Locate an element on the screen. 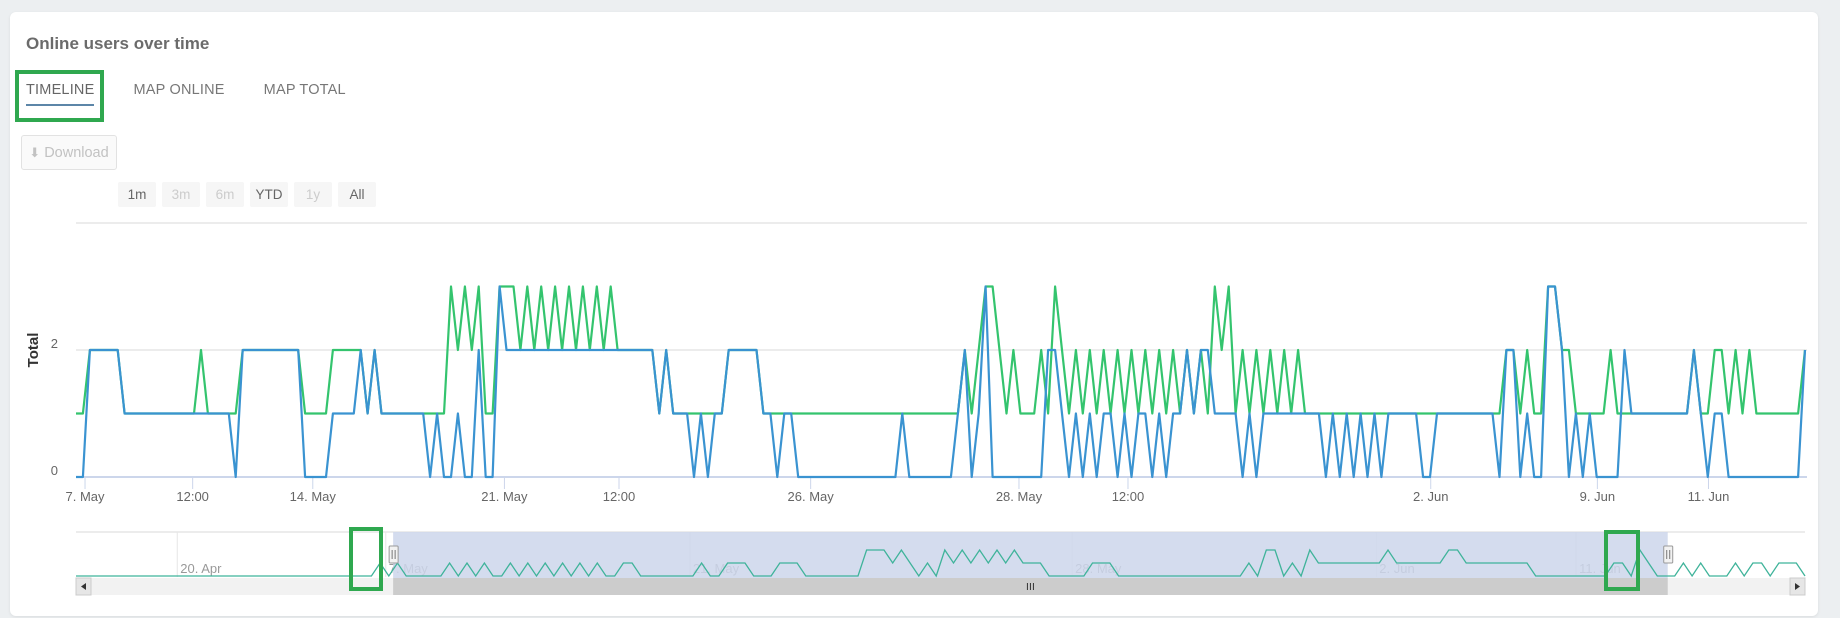 Image resolution: width=1840 pixels, height=618 pixels. x-tick-label: 26. May is located at coordinates (811, 496).